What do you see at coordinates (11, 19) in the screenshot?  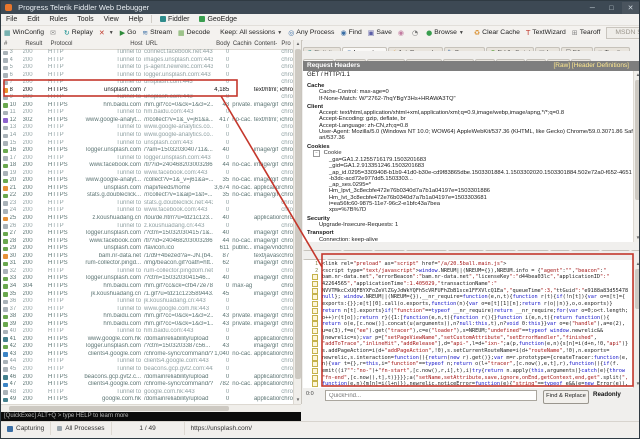 I see `menu-file: File` at bounding box center [11, 19].